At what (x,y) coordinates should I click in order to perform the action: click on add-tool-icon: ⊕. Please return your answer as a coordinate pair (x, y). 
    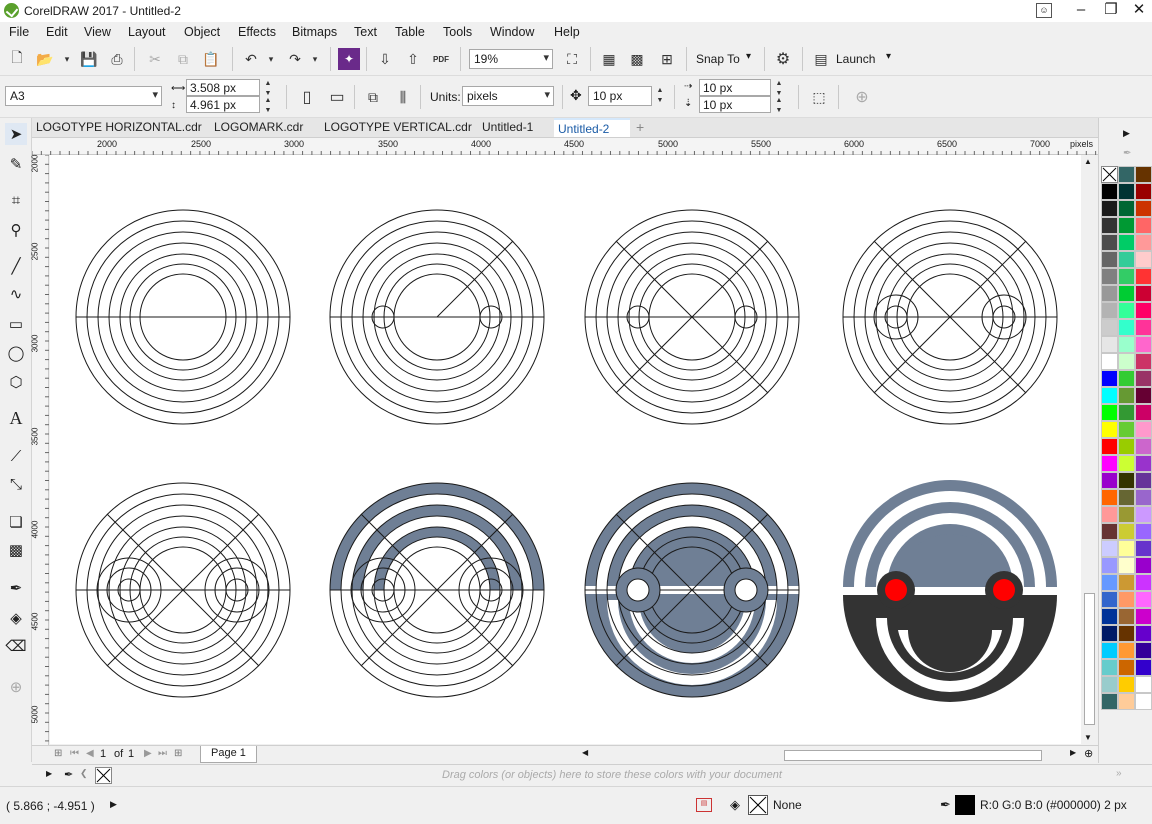
    Looking at the image, I should click on (16, 687).